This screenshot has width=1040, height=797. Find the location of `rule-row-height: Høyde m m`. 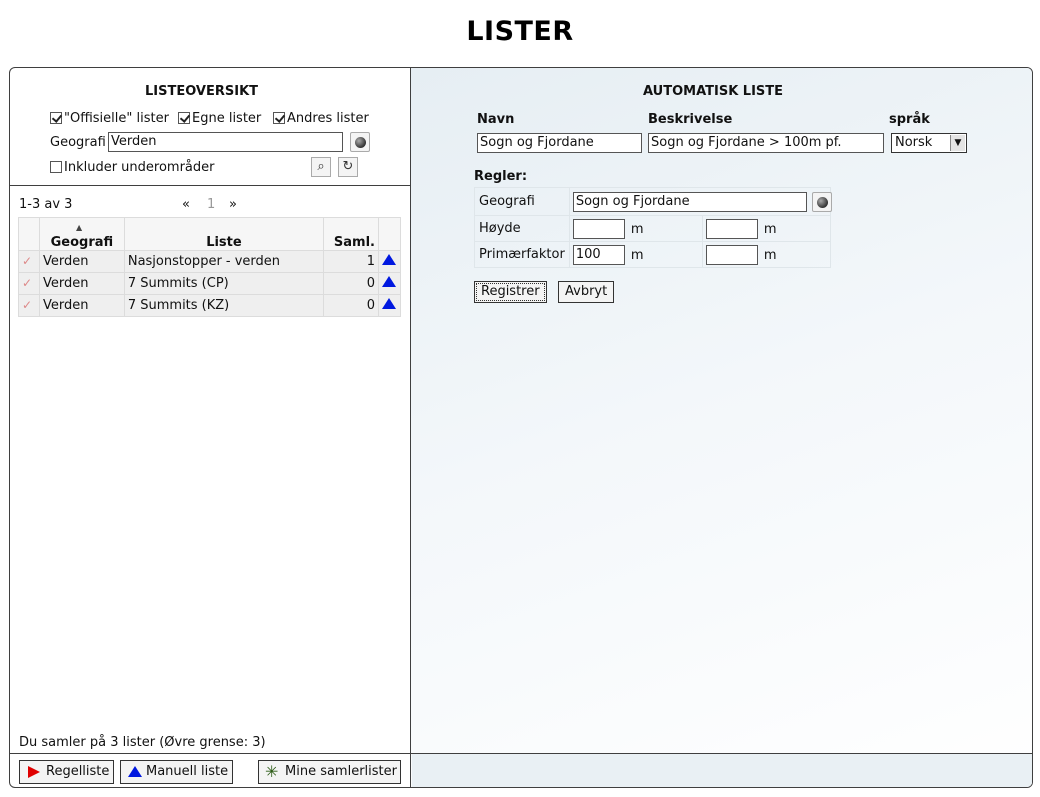

rule-row-height: Høyde m m is located at coordinates (653, 228).